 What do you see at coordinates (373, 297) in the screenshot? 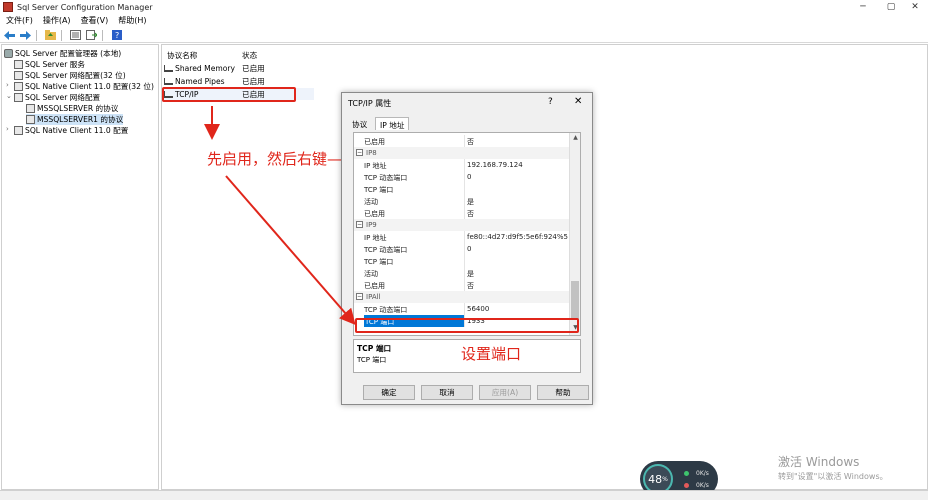
I see `grid-key: IPAll` at bounding box center [373, 297].